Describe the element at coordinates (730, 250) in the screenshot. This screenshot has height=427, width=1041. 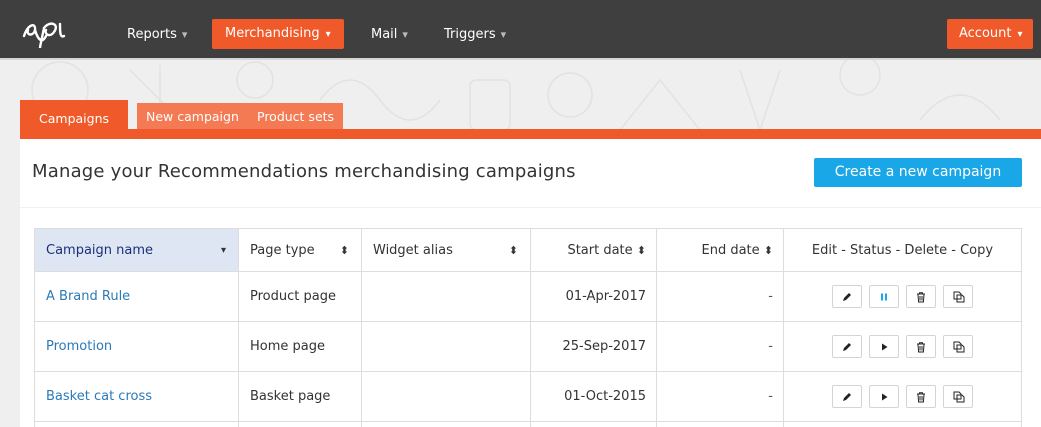
I see `column-header-label: End date` at that location.